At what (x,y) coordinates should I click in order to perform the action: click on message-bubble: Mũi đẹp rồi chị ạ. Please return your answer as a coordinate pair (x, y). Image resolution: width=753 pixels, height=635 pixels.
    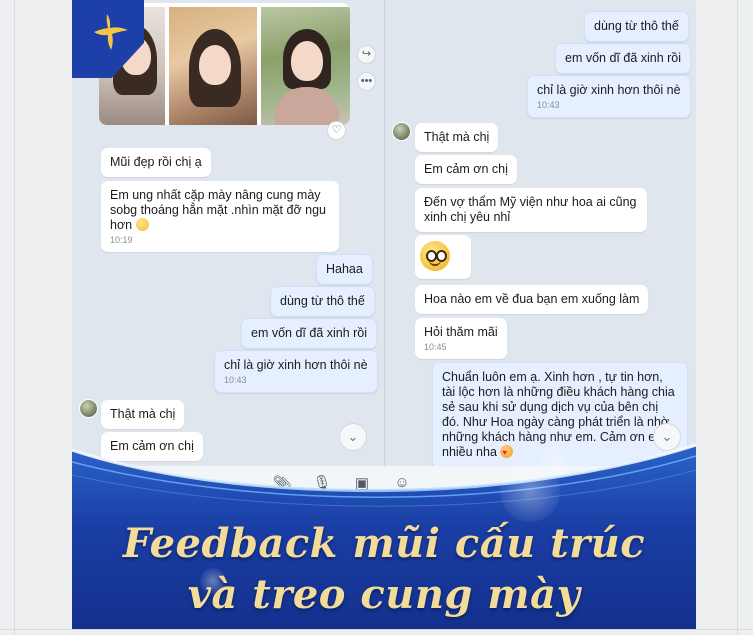
    Looking at the image, I should click on (156, 162).